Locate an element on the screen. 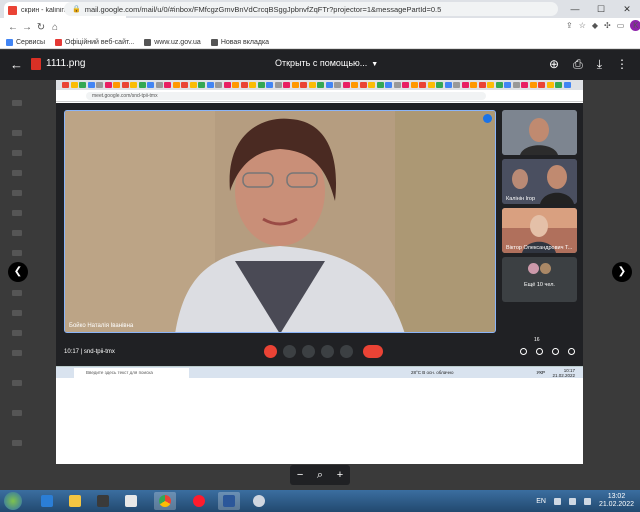  taskbar-app-chrome is located at coordinates (165, 501).